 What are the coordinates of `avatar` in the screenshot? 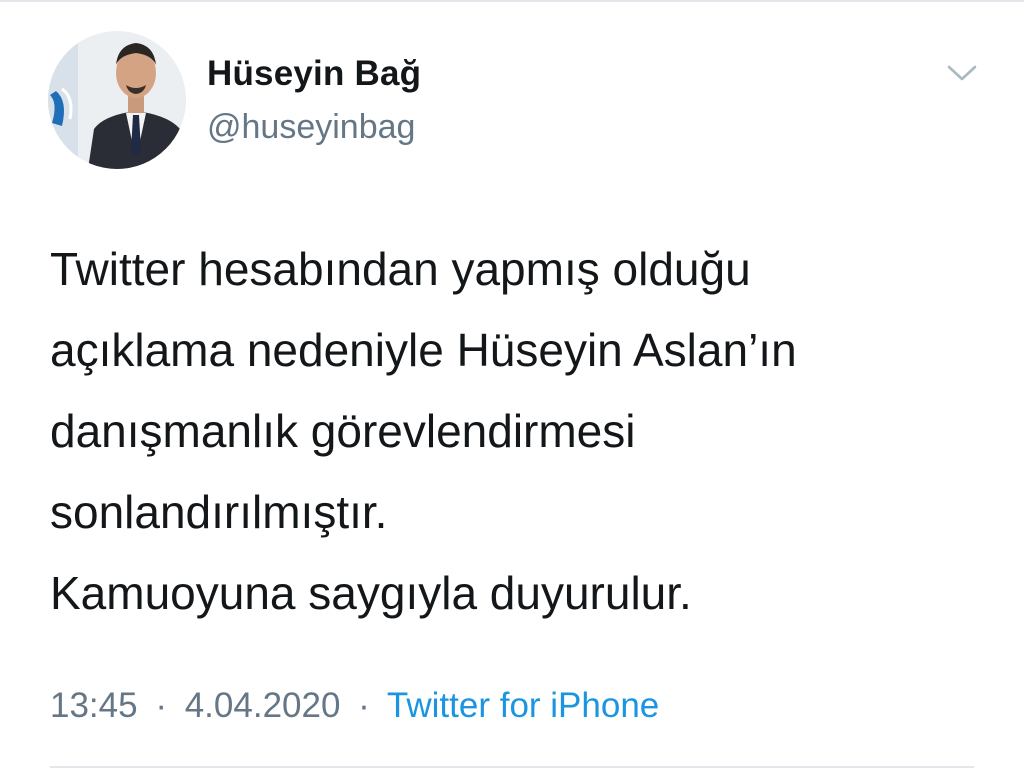 It's located at (117, 100).